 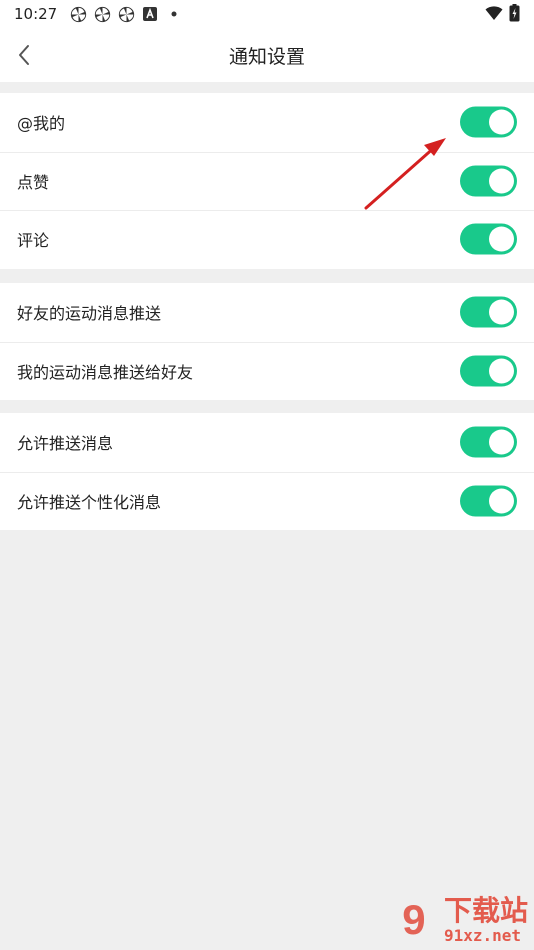 I want to click on status-bar: 10:27, so click(x=267, y=14).